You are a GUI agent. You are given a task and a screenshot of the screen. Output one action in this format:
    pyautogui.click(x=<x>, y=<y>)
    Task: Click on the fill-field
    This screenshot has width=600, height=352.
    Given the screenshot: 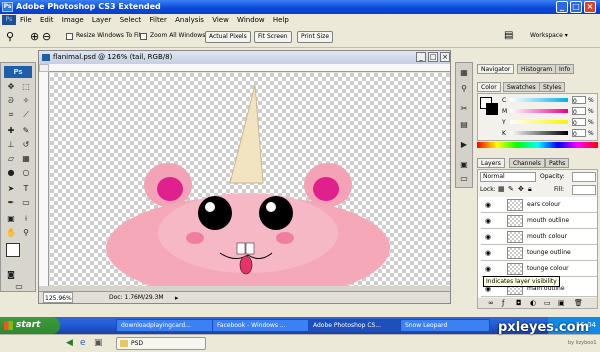 What is the action you would take?
    pyautogui.click(x=584, y=190)
    